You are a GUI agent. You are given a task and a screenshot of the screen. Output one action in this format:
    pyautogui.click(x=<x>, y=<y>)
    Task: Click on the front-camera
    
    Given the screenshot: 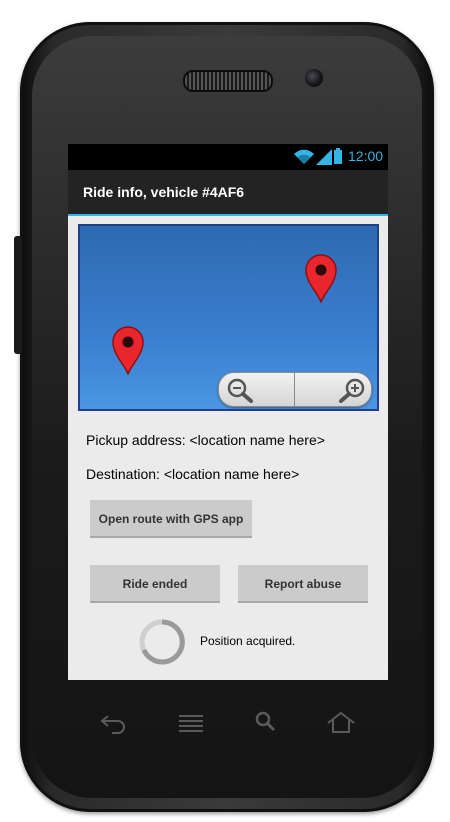 What is the action you would take?
    pyautogui.click(x=314, y=78)
    